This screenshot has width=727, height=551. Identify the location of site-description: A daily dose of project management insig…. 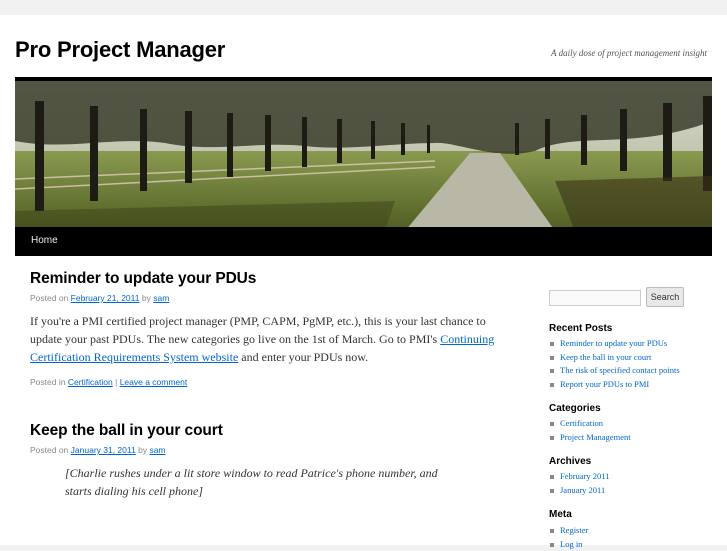
(629, 53).